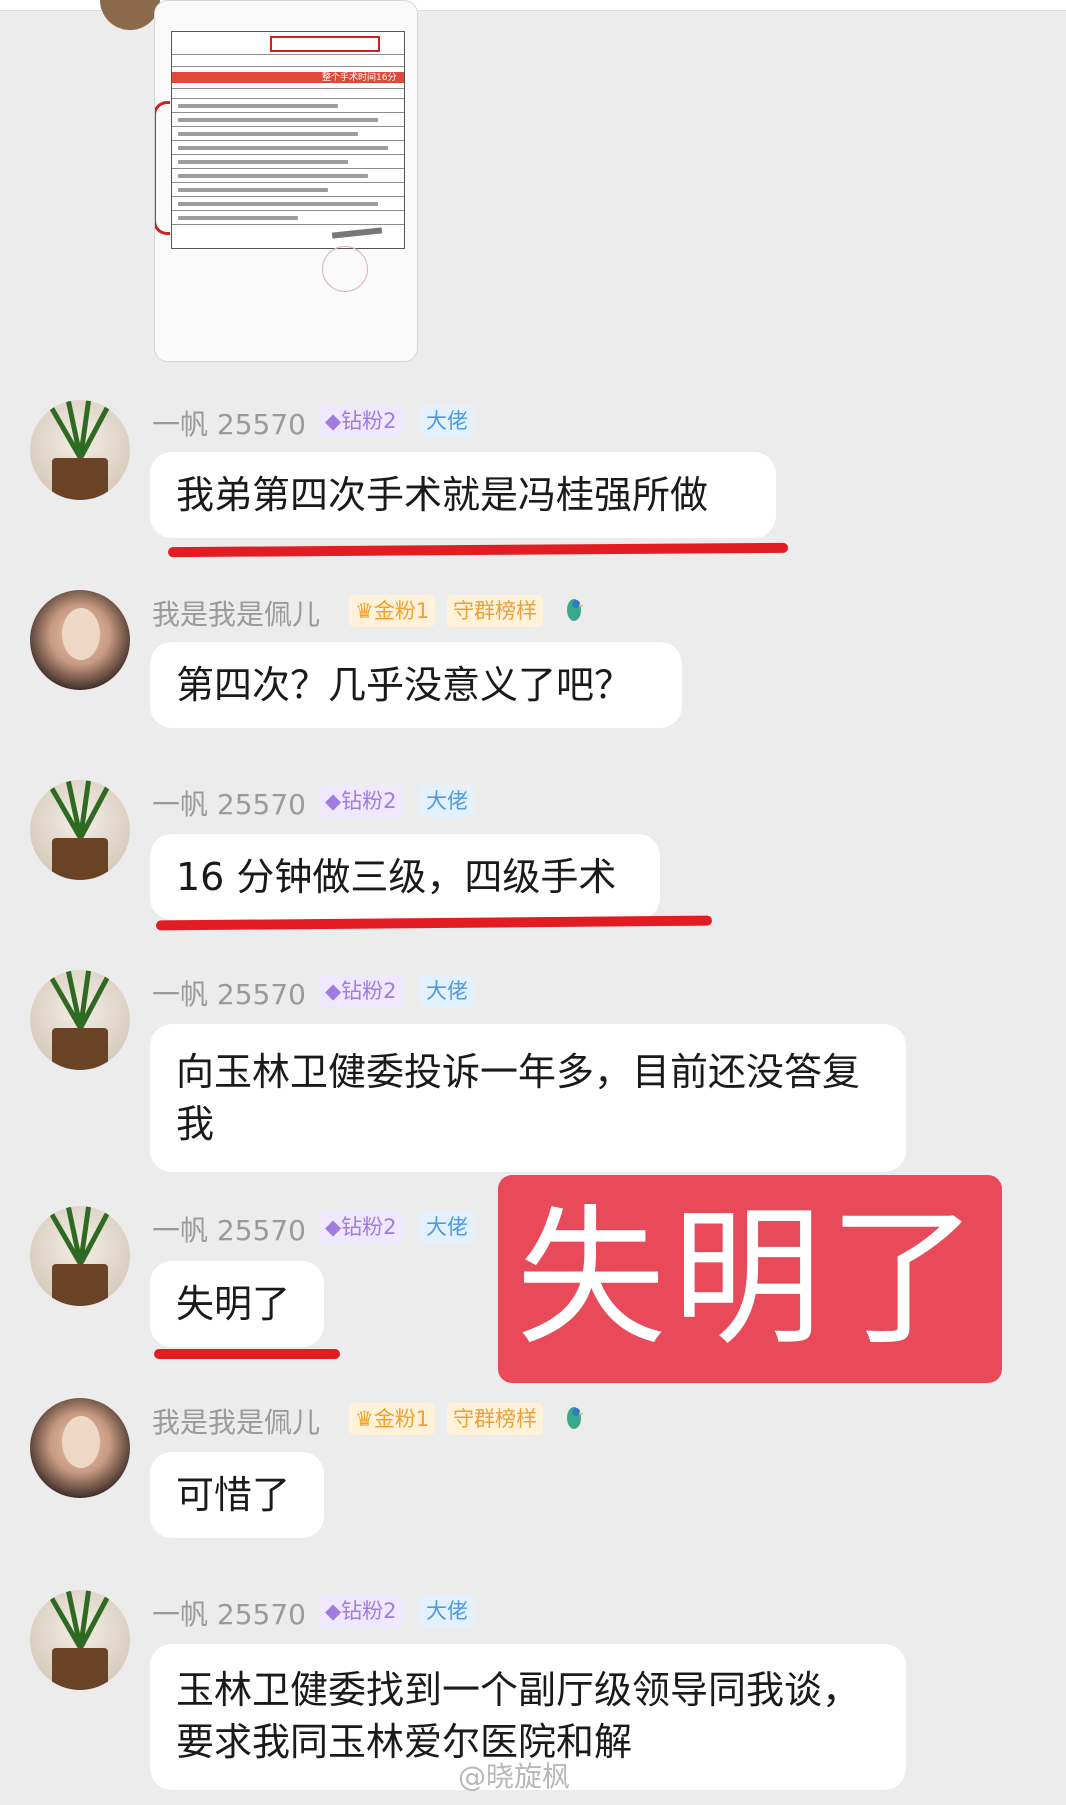  Describe the element at coordinates (405, 877) in the screenshot. I see `message-bubble: 16 分钟做三级，四级手术` at that location.